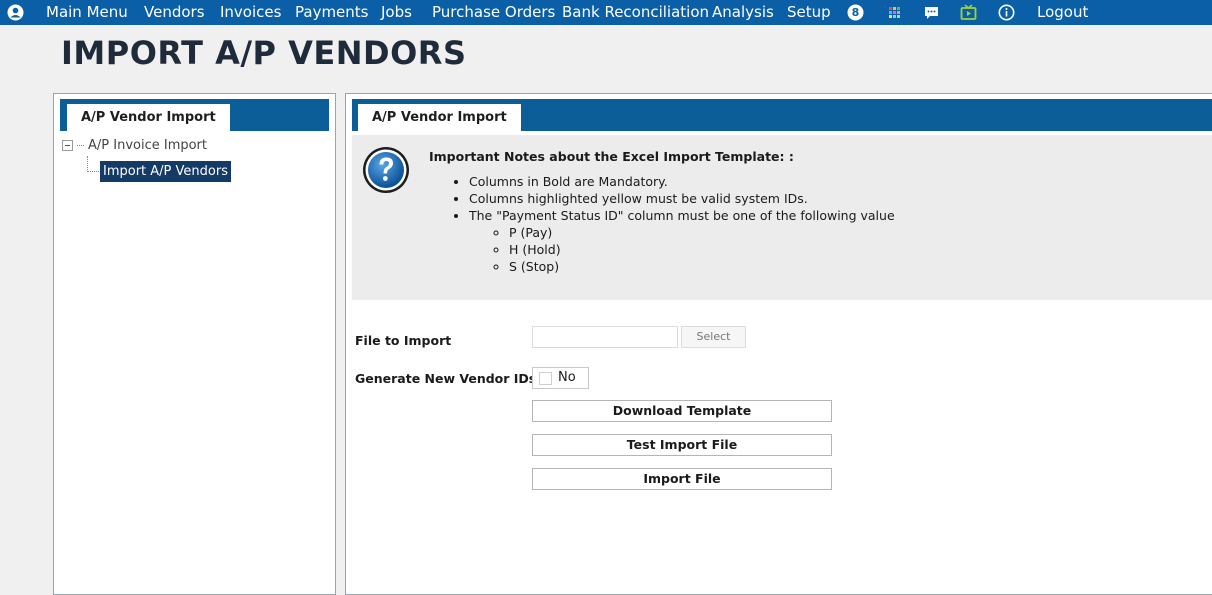 This screenshot has height=595, width=1212. Describe the element at coordinates (1006, 12) in the screenshot. I see `info-icon` at that location.